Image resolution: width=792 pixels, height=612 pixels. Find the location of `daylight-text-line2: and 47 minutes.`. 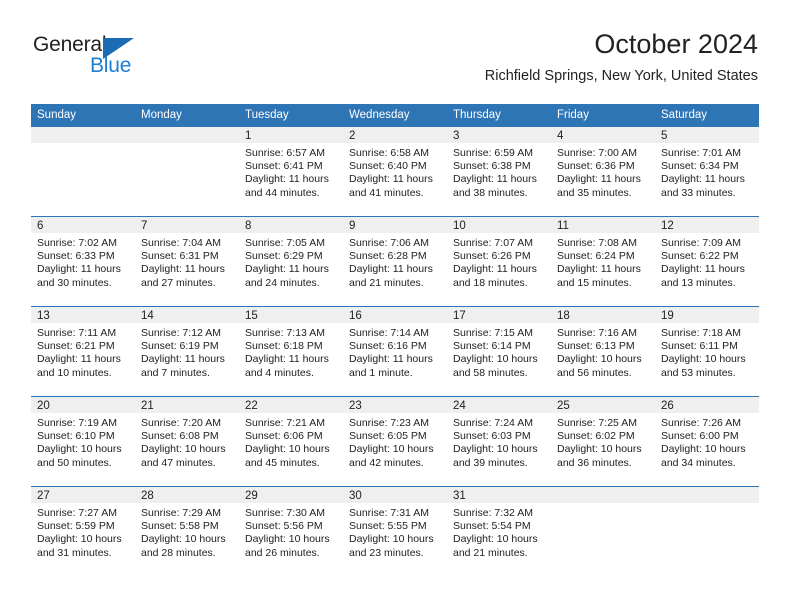

daylight-text-line2: and 47 minutes. is located at coordinates (178, 462).